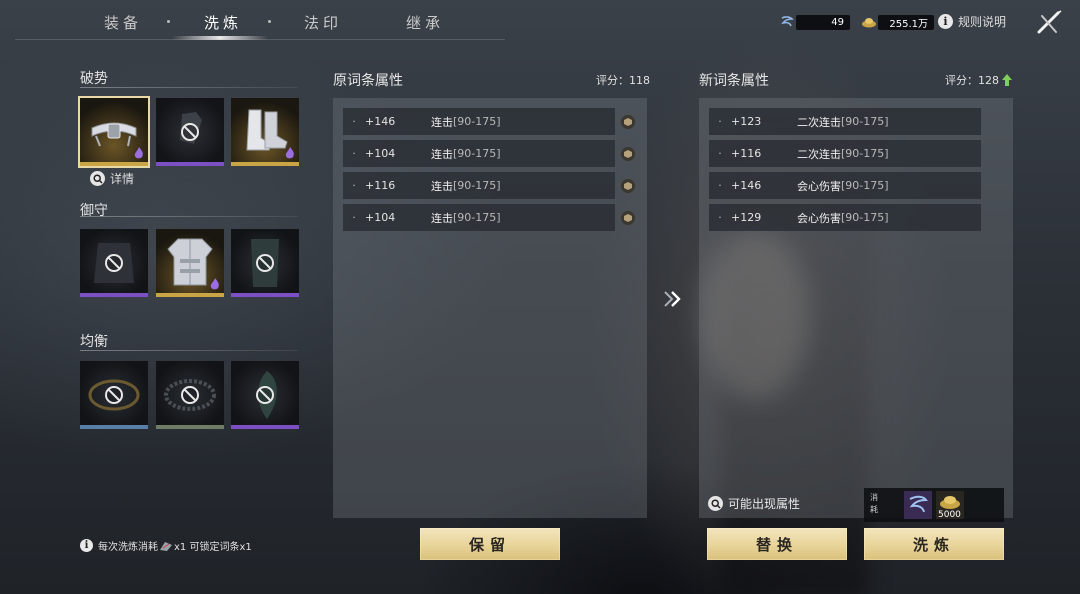 Image resolution: width=1080 pixels, height=594 pixels. Describe the element at coordinates (869, 22) in the screenshot. I see `silver-ingot-icon` at that location.